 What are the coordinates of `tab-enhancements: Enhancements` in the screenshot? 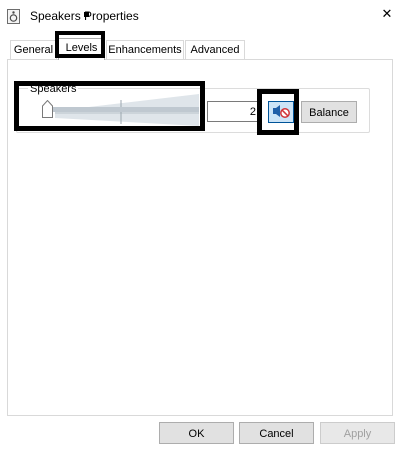 It's located at (145, 49).